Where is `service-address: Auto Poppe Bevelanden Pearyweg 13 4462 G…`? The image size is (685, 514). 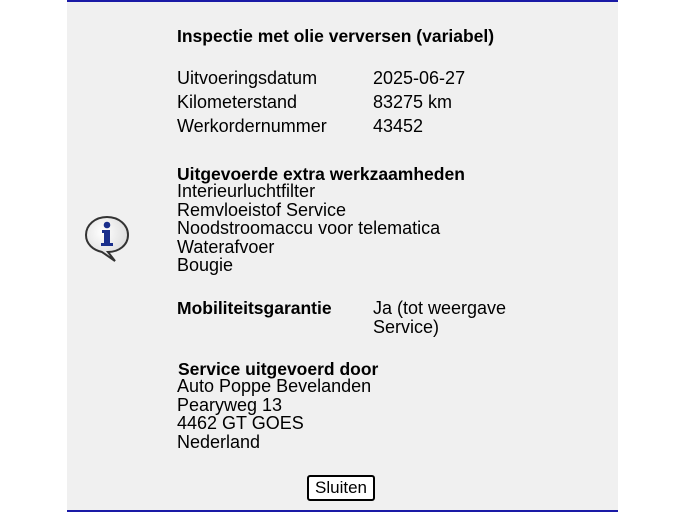
service-address: Auto Poppe Bevelanden Pearyweg 13 4462 G… is located at coordinates (274, 414).